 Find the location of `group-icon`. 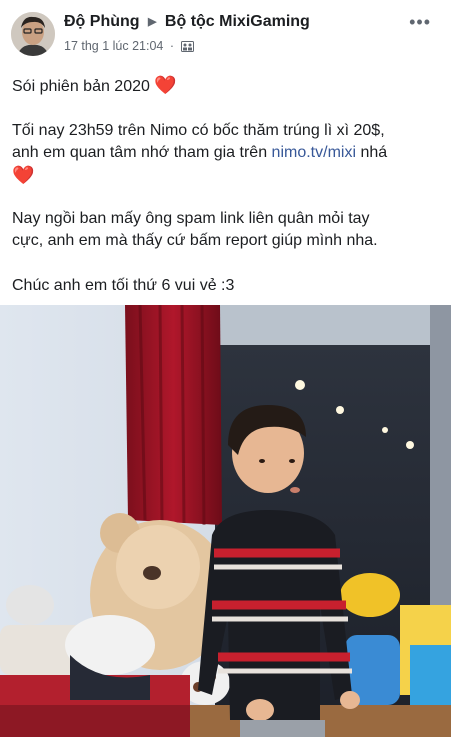

group-icon is located at coordinates (187, 48).